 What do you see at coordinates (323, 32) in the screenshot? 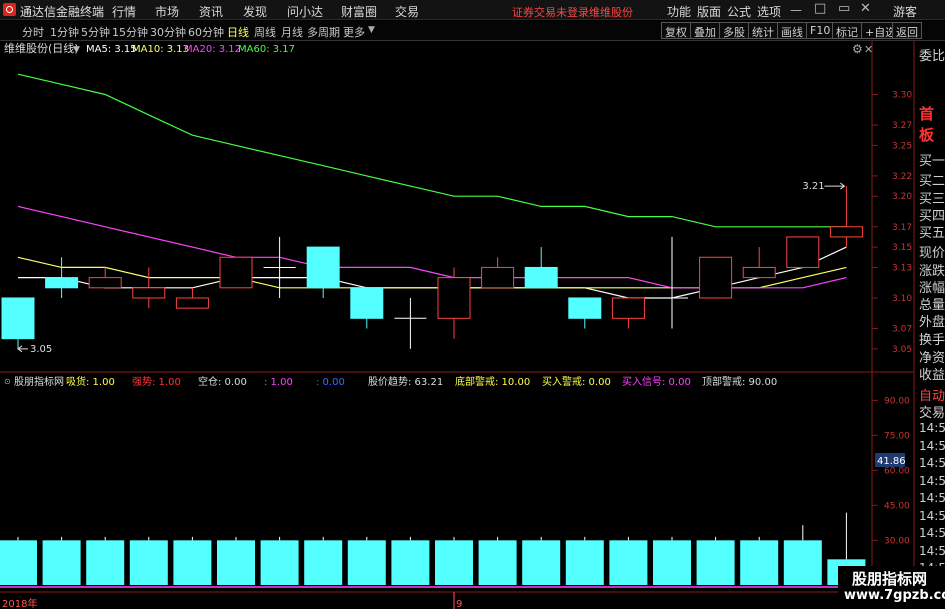
I see `tab-multi-period: 多周期` at bounding box center [323, 32].